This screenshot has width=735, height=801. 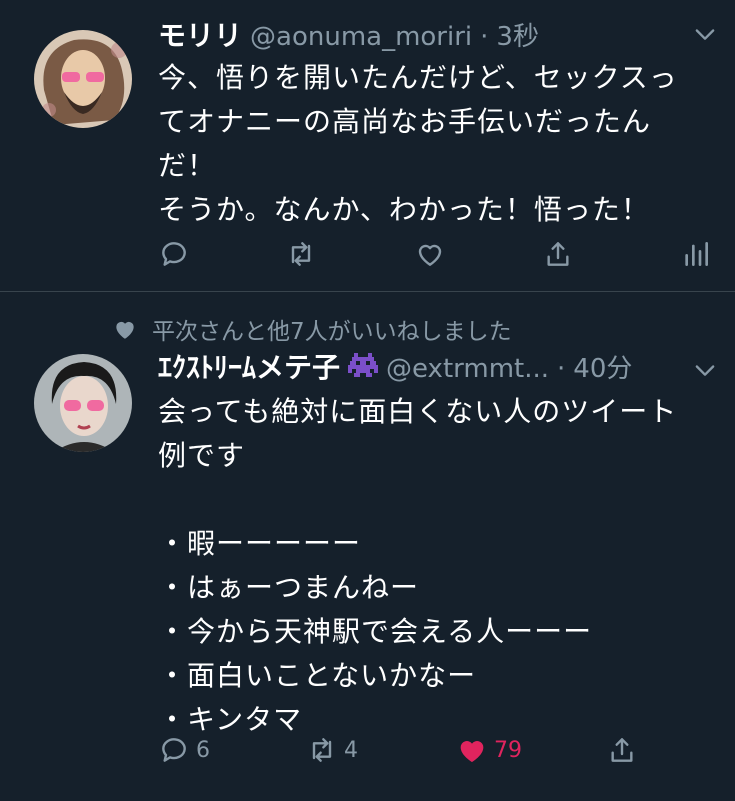 What do you see at coordinates (489, 750) in the screenshot?
I see `like-button: 79` at bounding box center [489, 750].